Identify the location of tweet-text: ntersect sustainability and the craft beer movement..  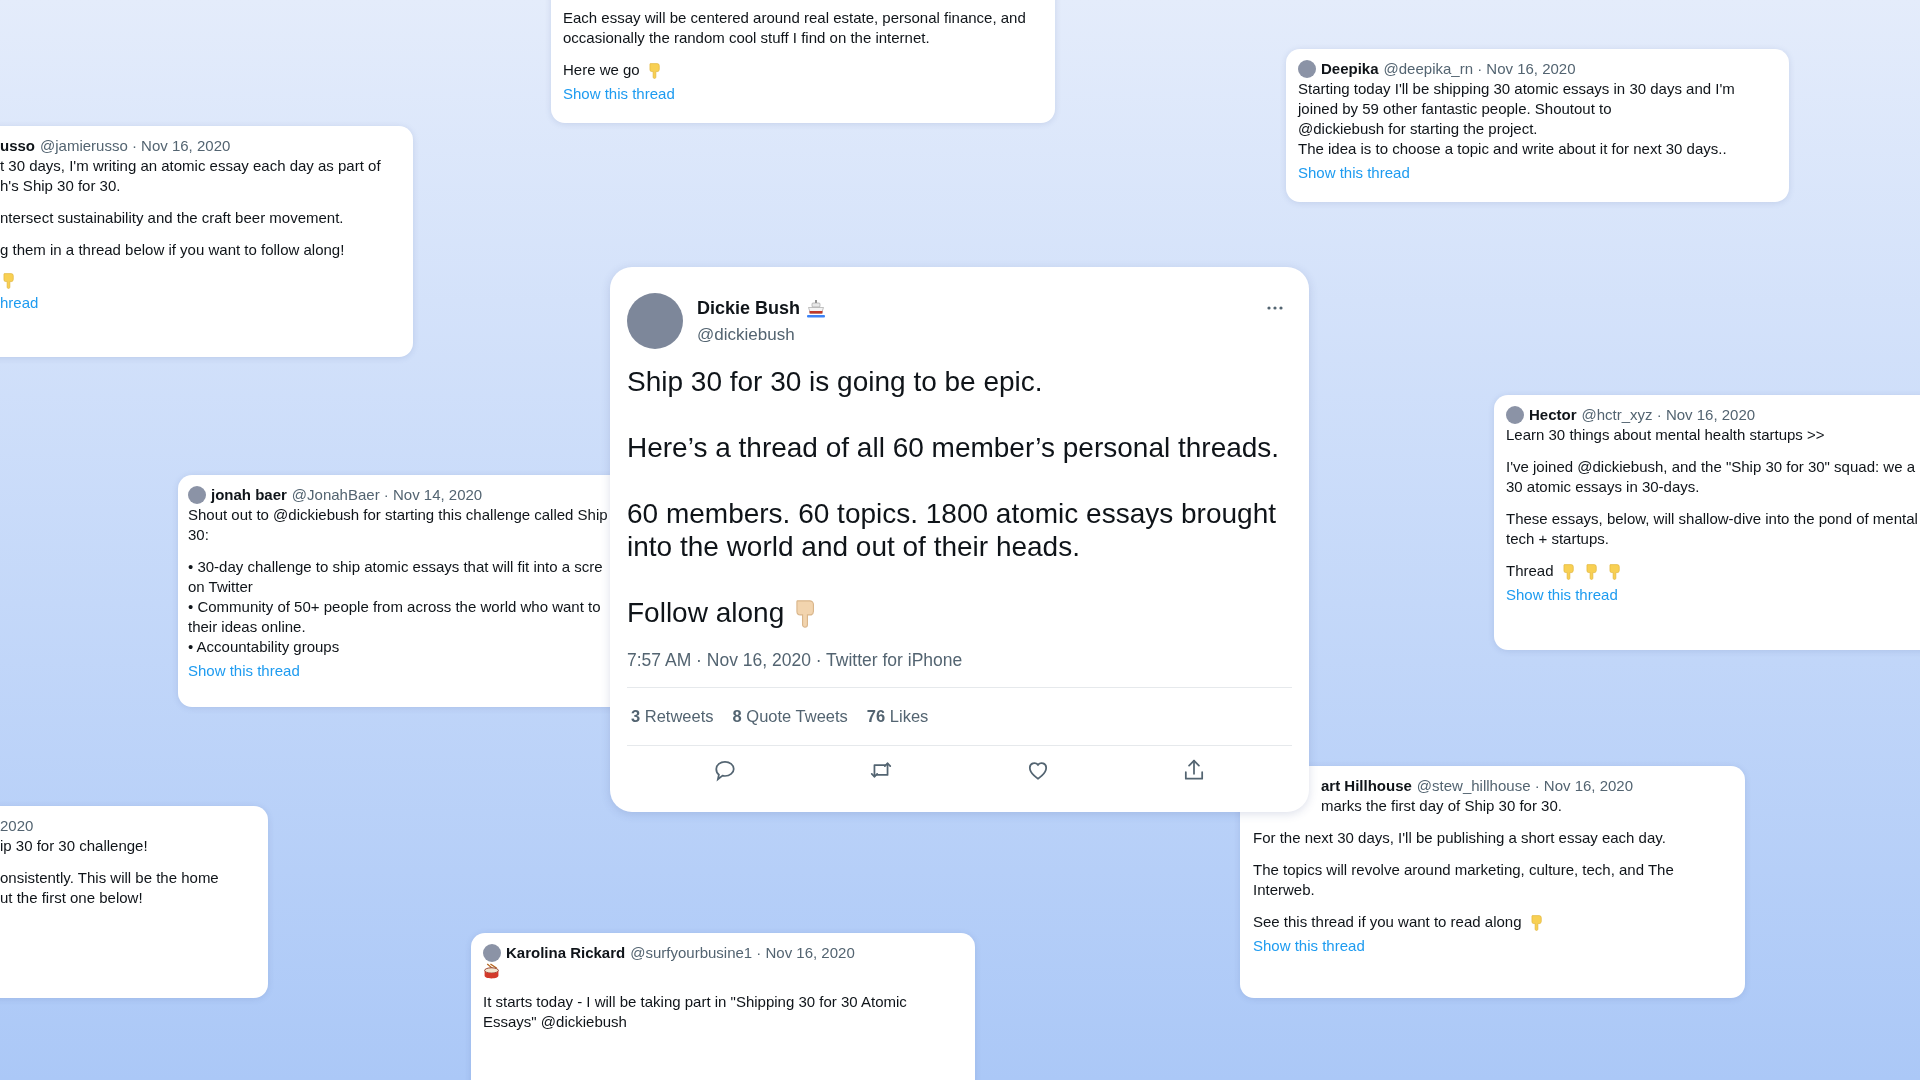
(172, 218).